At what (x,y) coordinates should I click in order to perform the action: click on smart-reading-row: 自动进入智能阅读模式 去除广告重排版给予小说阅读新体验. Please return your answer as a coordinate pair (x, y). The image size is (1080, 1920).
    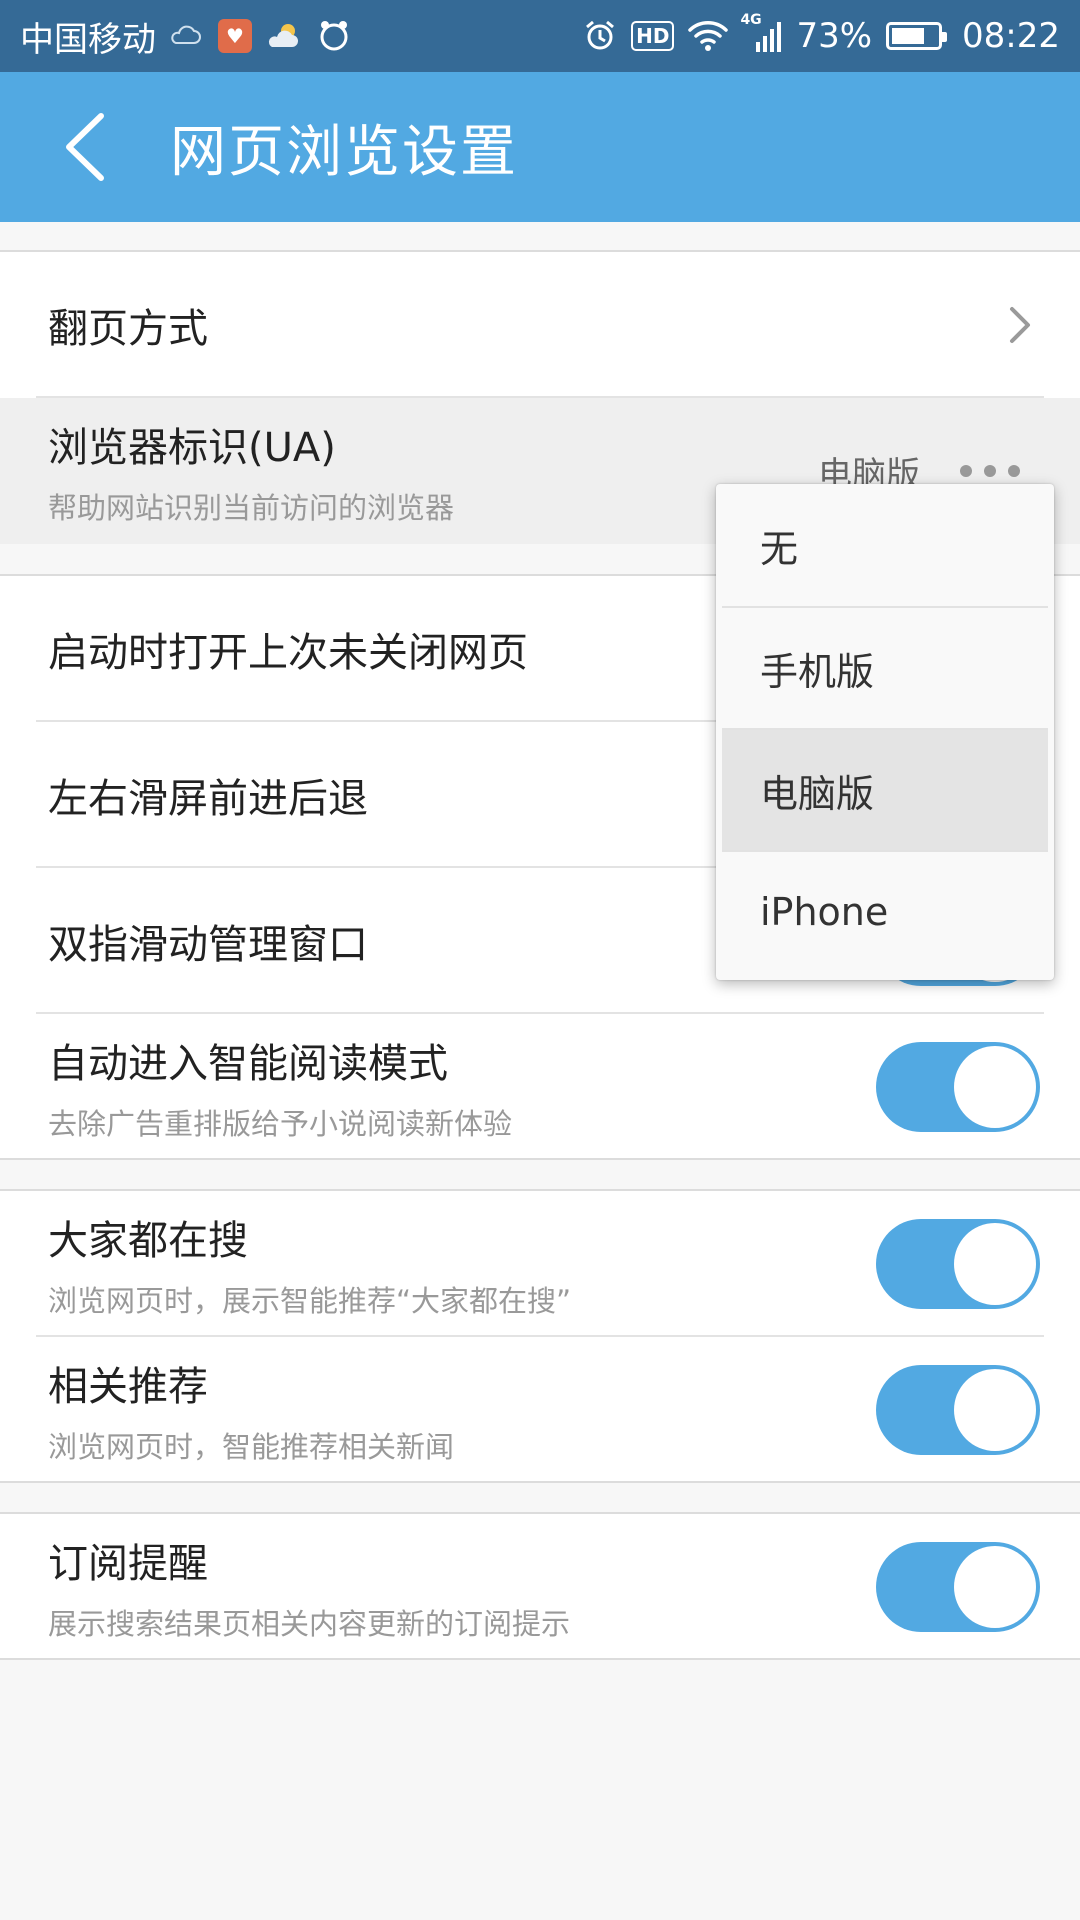
    Looking at the image, I should click on (540, 1087).